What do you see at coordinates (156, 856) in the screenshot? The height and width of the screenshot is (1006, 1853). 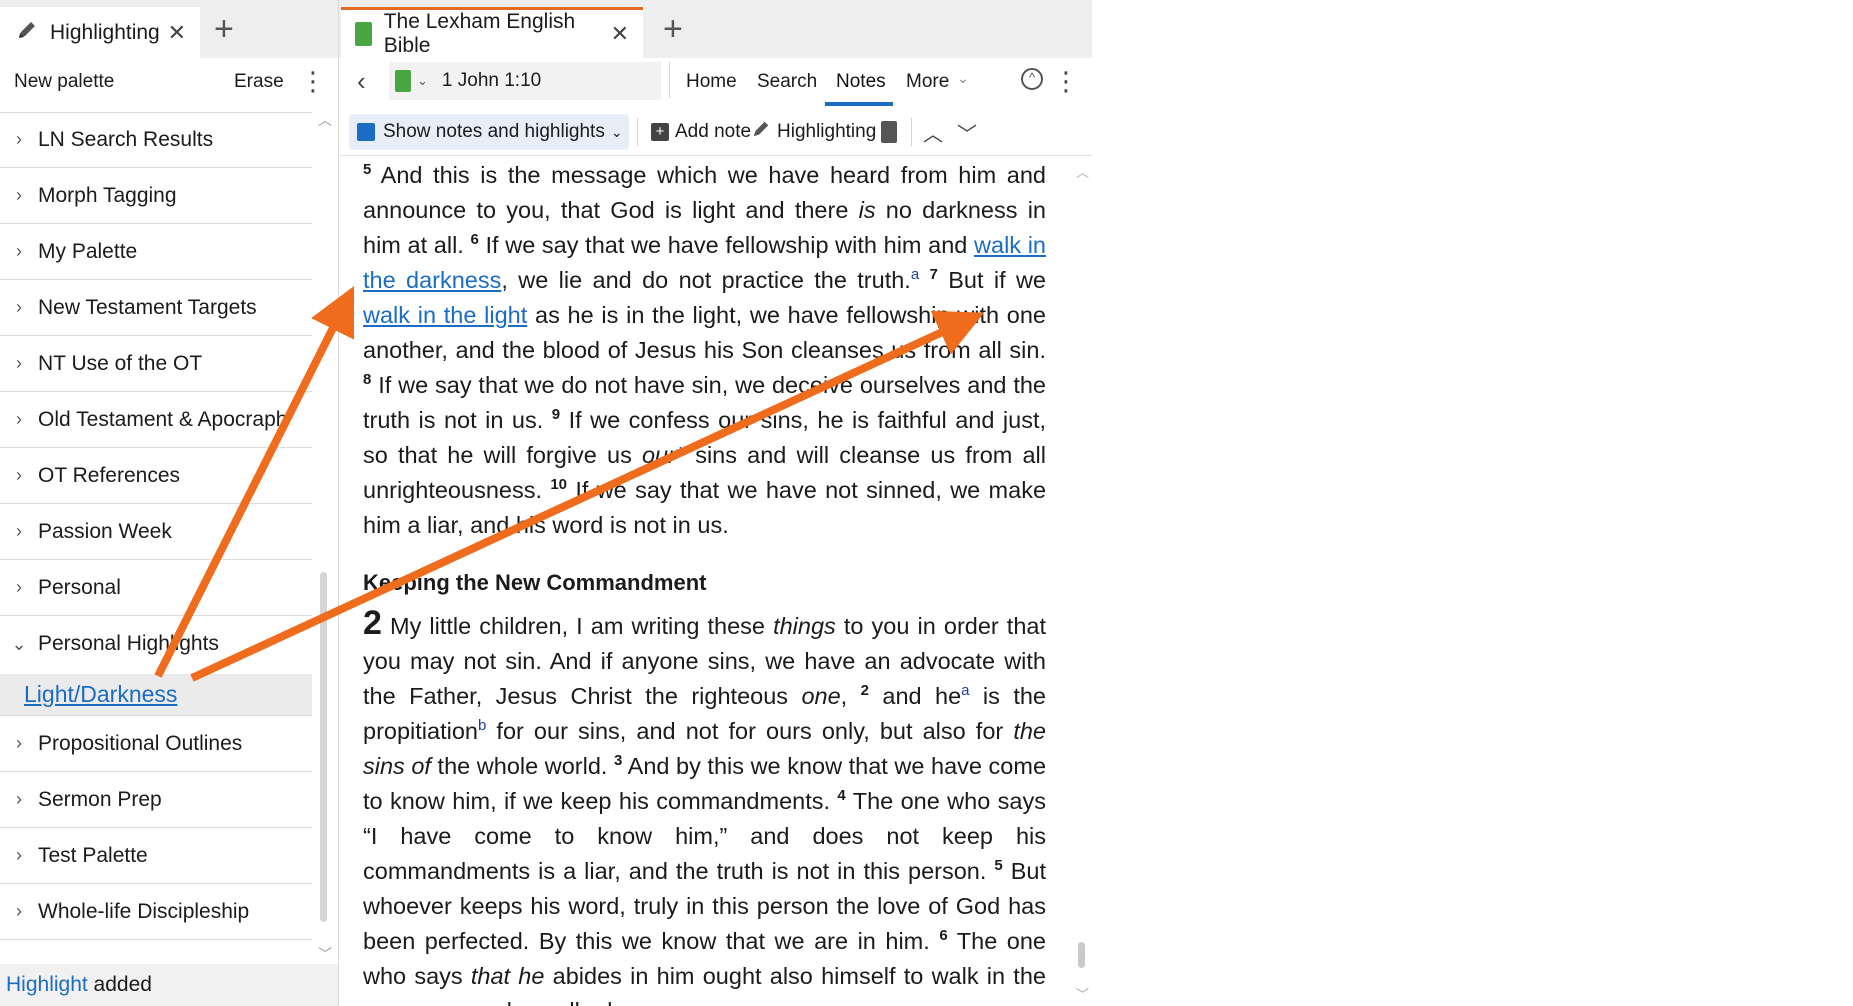 I see `list-item: › Test Palette` at bounding box center [156, 856].